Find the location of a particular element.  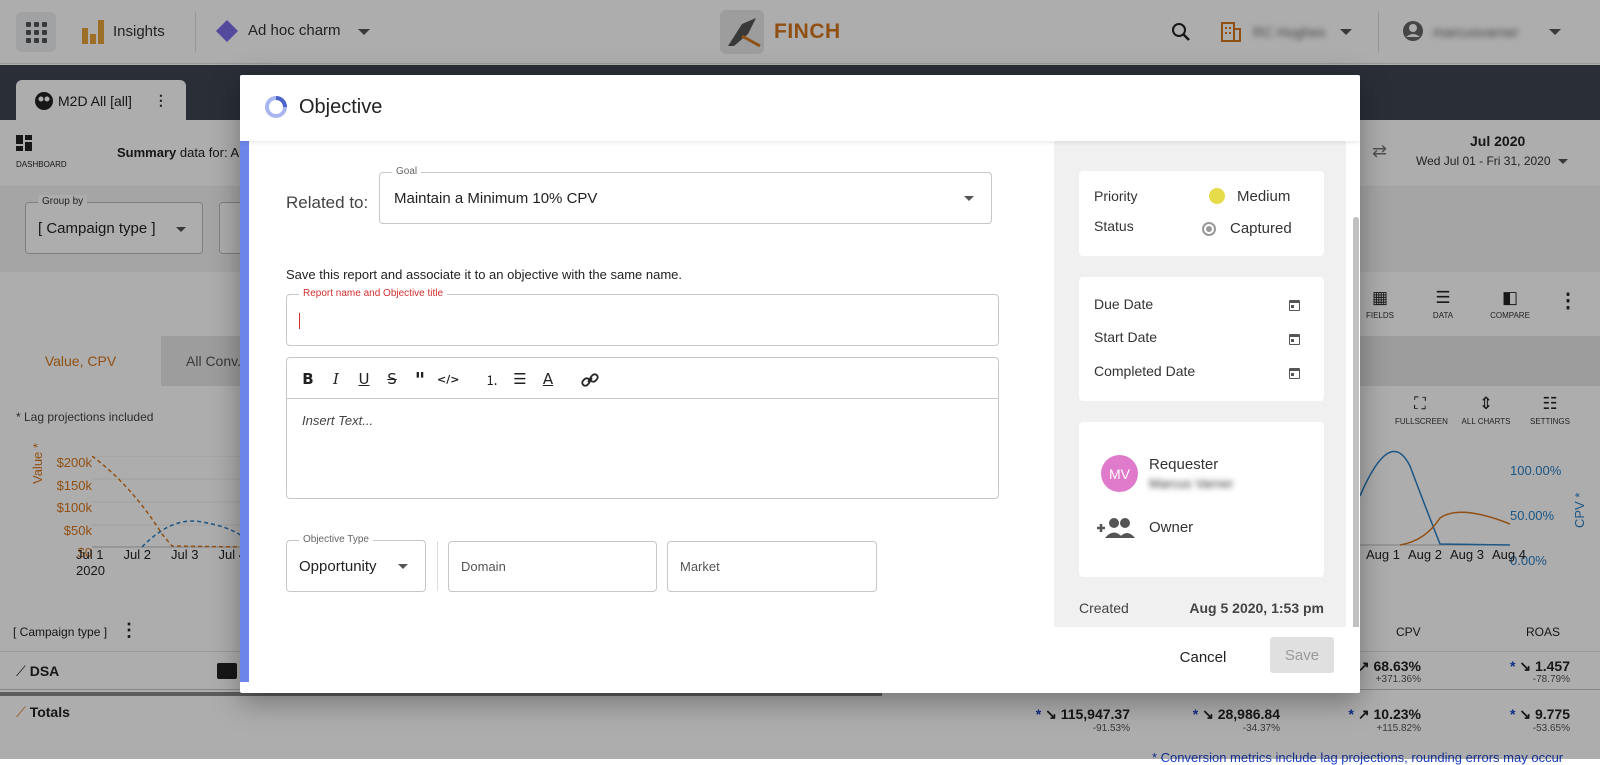

scrollbar-thumb is located at coordinates (1356, 442).